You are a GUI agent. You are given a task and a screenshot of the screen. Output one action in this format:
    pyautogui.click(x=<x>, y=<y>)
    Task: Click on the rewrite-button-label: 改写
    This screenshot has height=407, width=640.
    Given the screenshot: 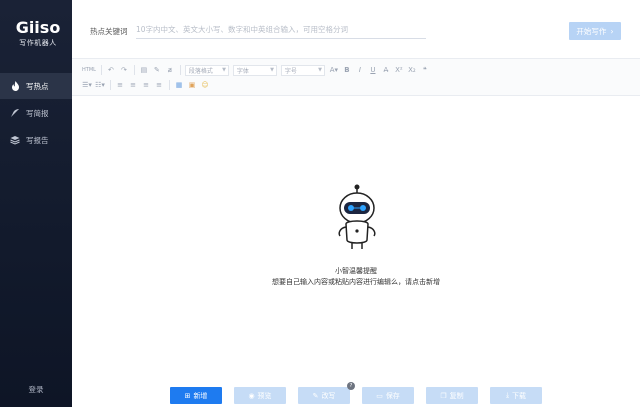 What is the action you would take?
    pyautogui.click(x=328, y=395)
    